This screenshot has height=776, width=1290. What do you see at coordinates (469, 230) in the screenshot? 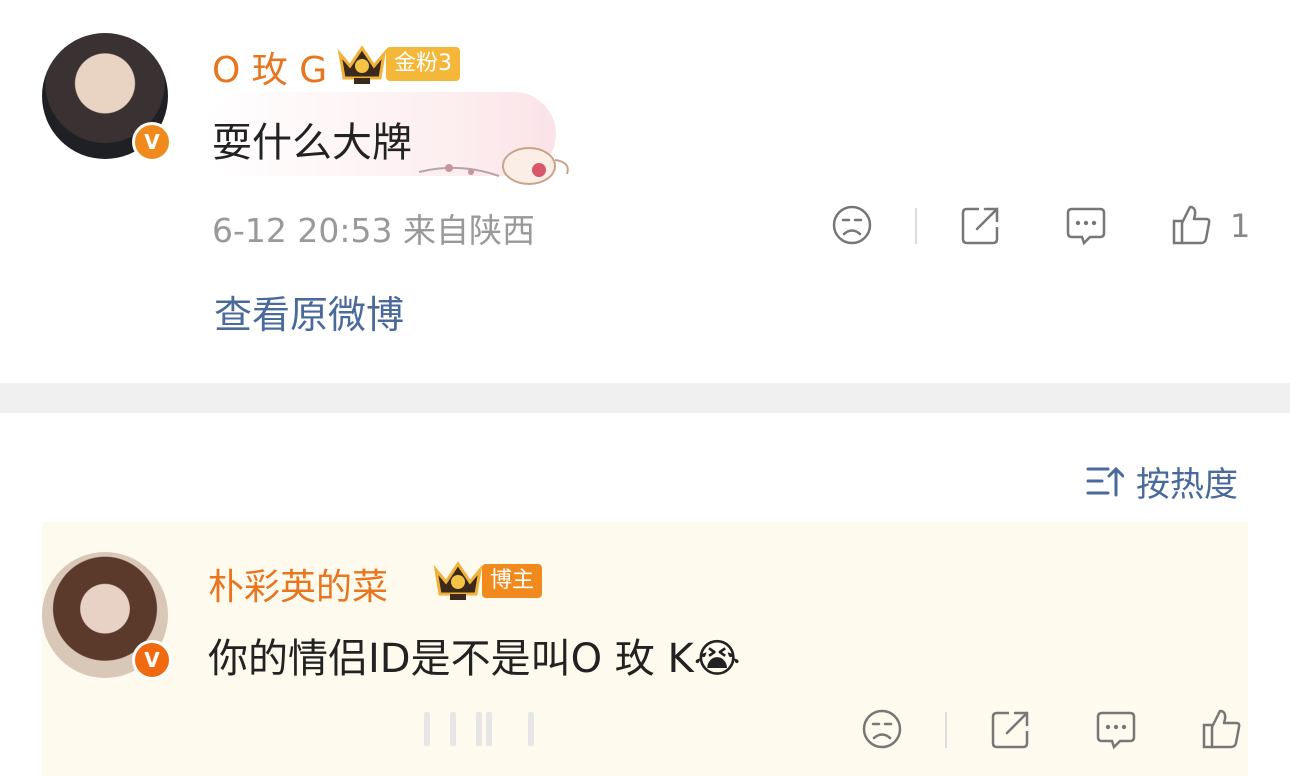
I see `location: 来自陕西` at bounding box center [469, 230].